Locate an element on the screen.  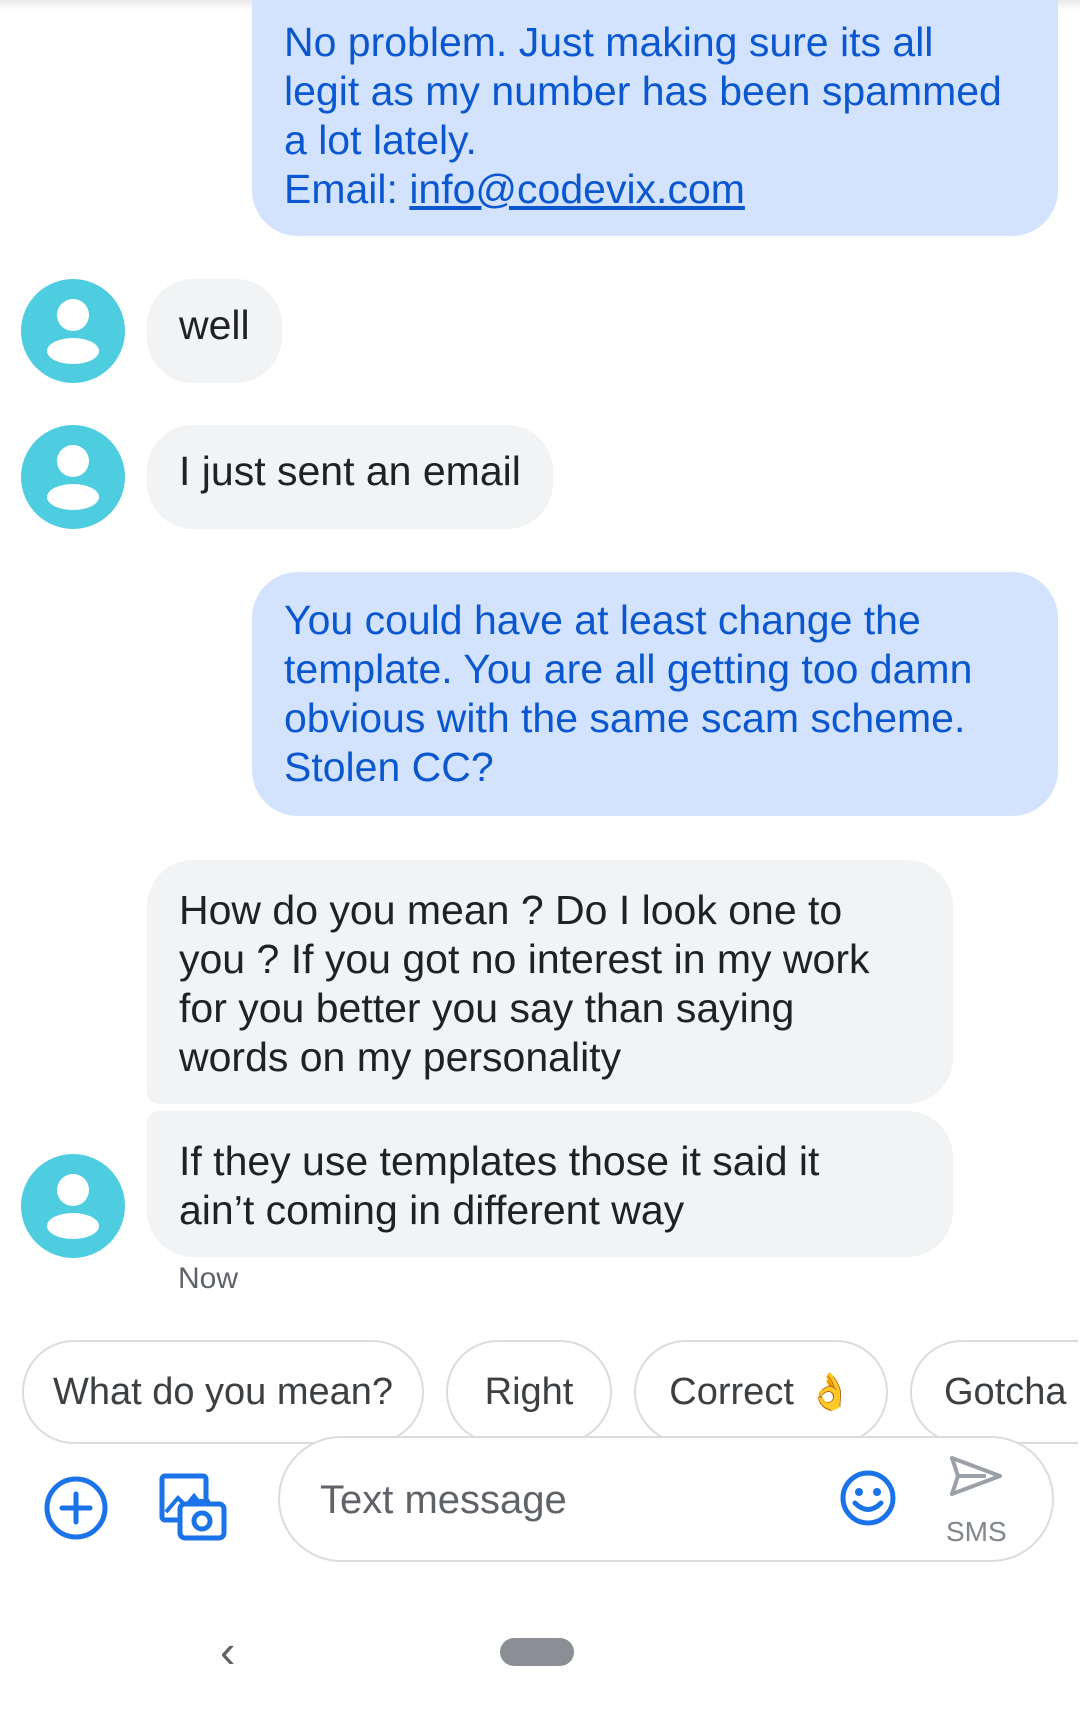
sms-label: SMS is located at coordinates (976, 1531).